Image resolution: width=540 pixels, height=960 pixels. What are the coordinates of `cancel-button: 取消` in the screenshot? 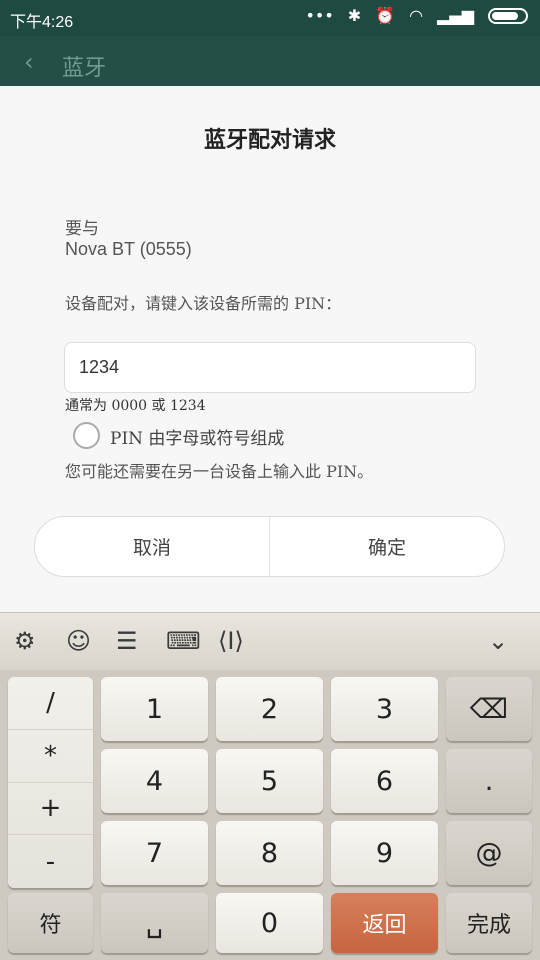 It's located at (152, 546).